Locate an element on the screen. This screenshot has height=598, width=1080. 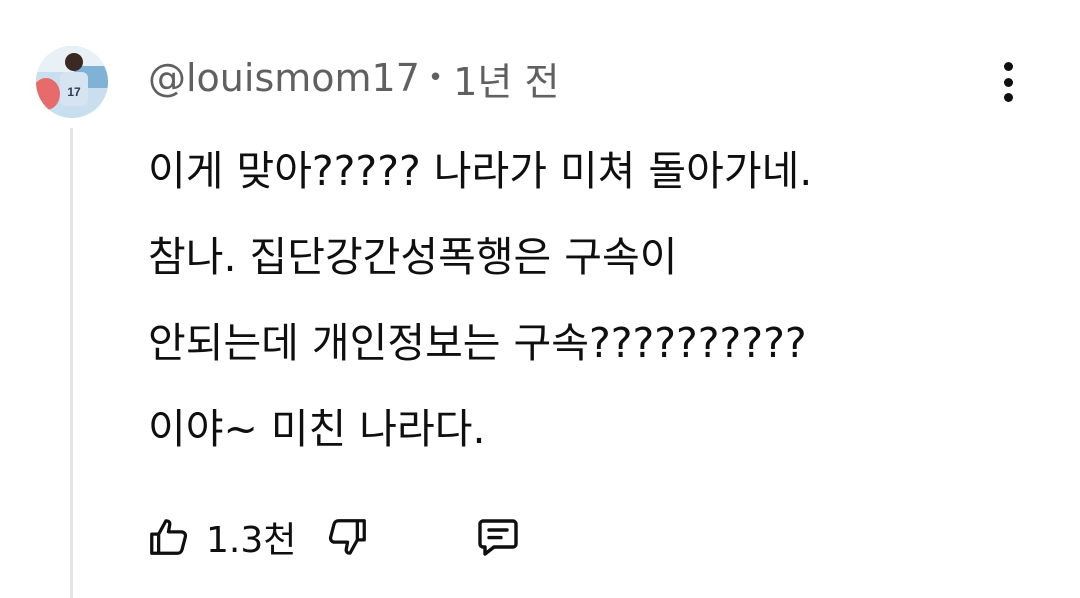
comment-time: 1년 전 is located at coordinates (506, 78).